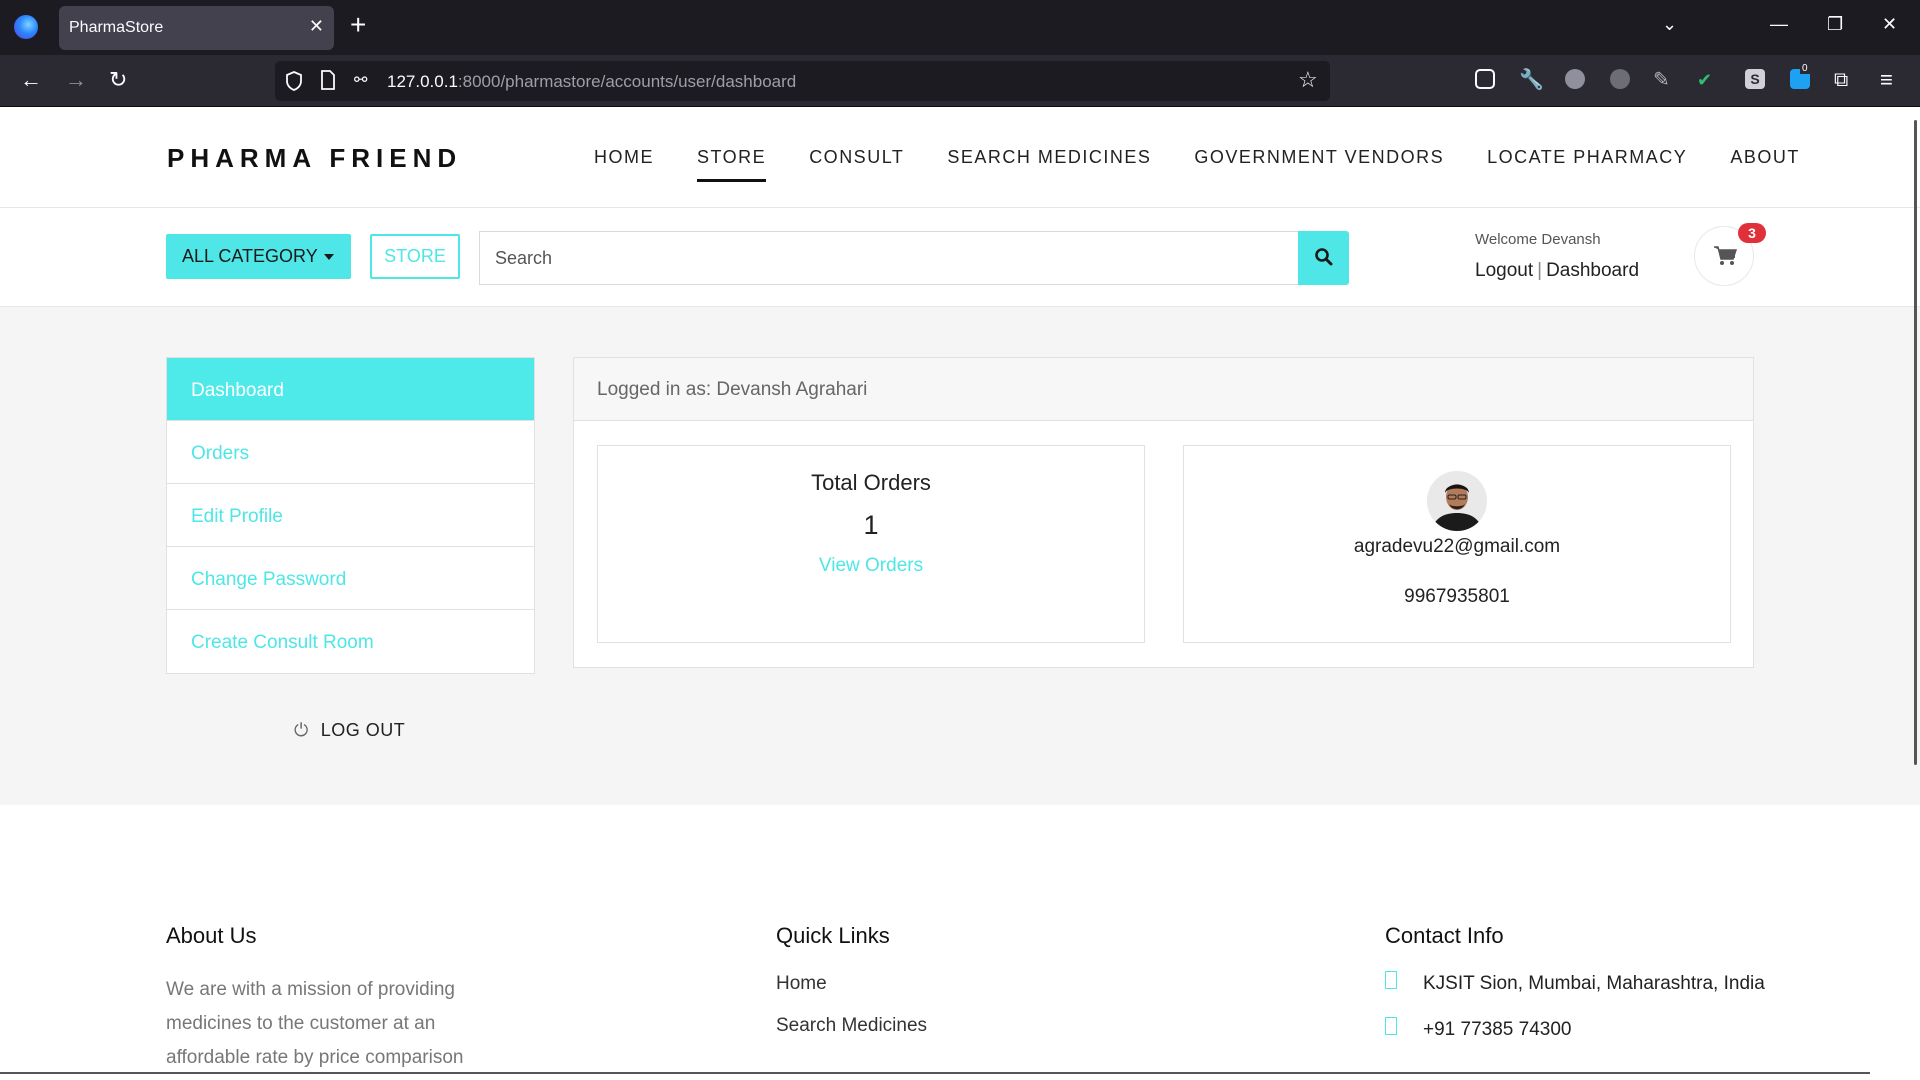  What do you see at coordinates (1391, 980) in the screenshot?
I see `location-icon` at bounding box center [1391, 980].